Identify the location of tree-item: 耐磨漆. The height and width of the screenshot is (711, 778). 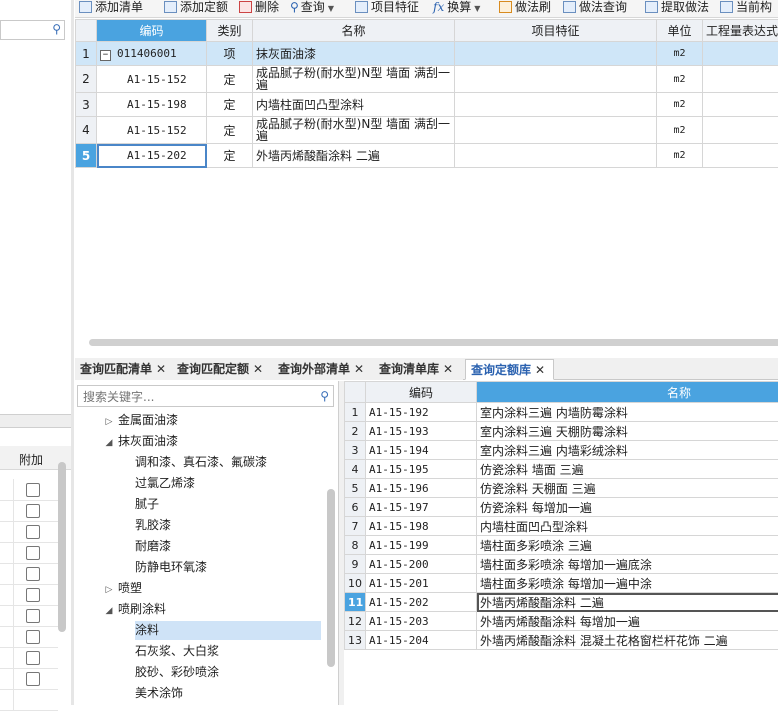
(153, 546).